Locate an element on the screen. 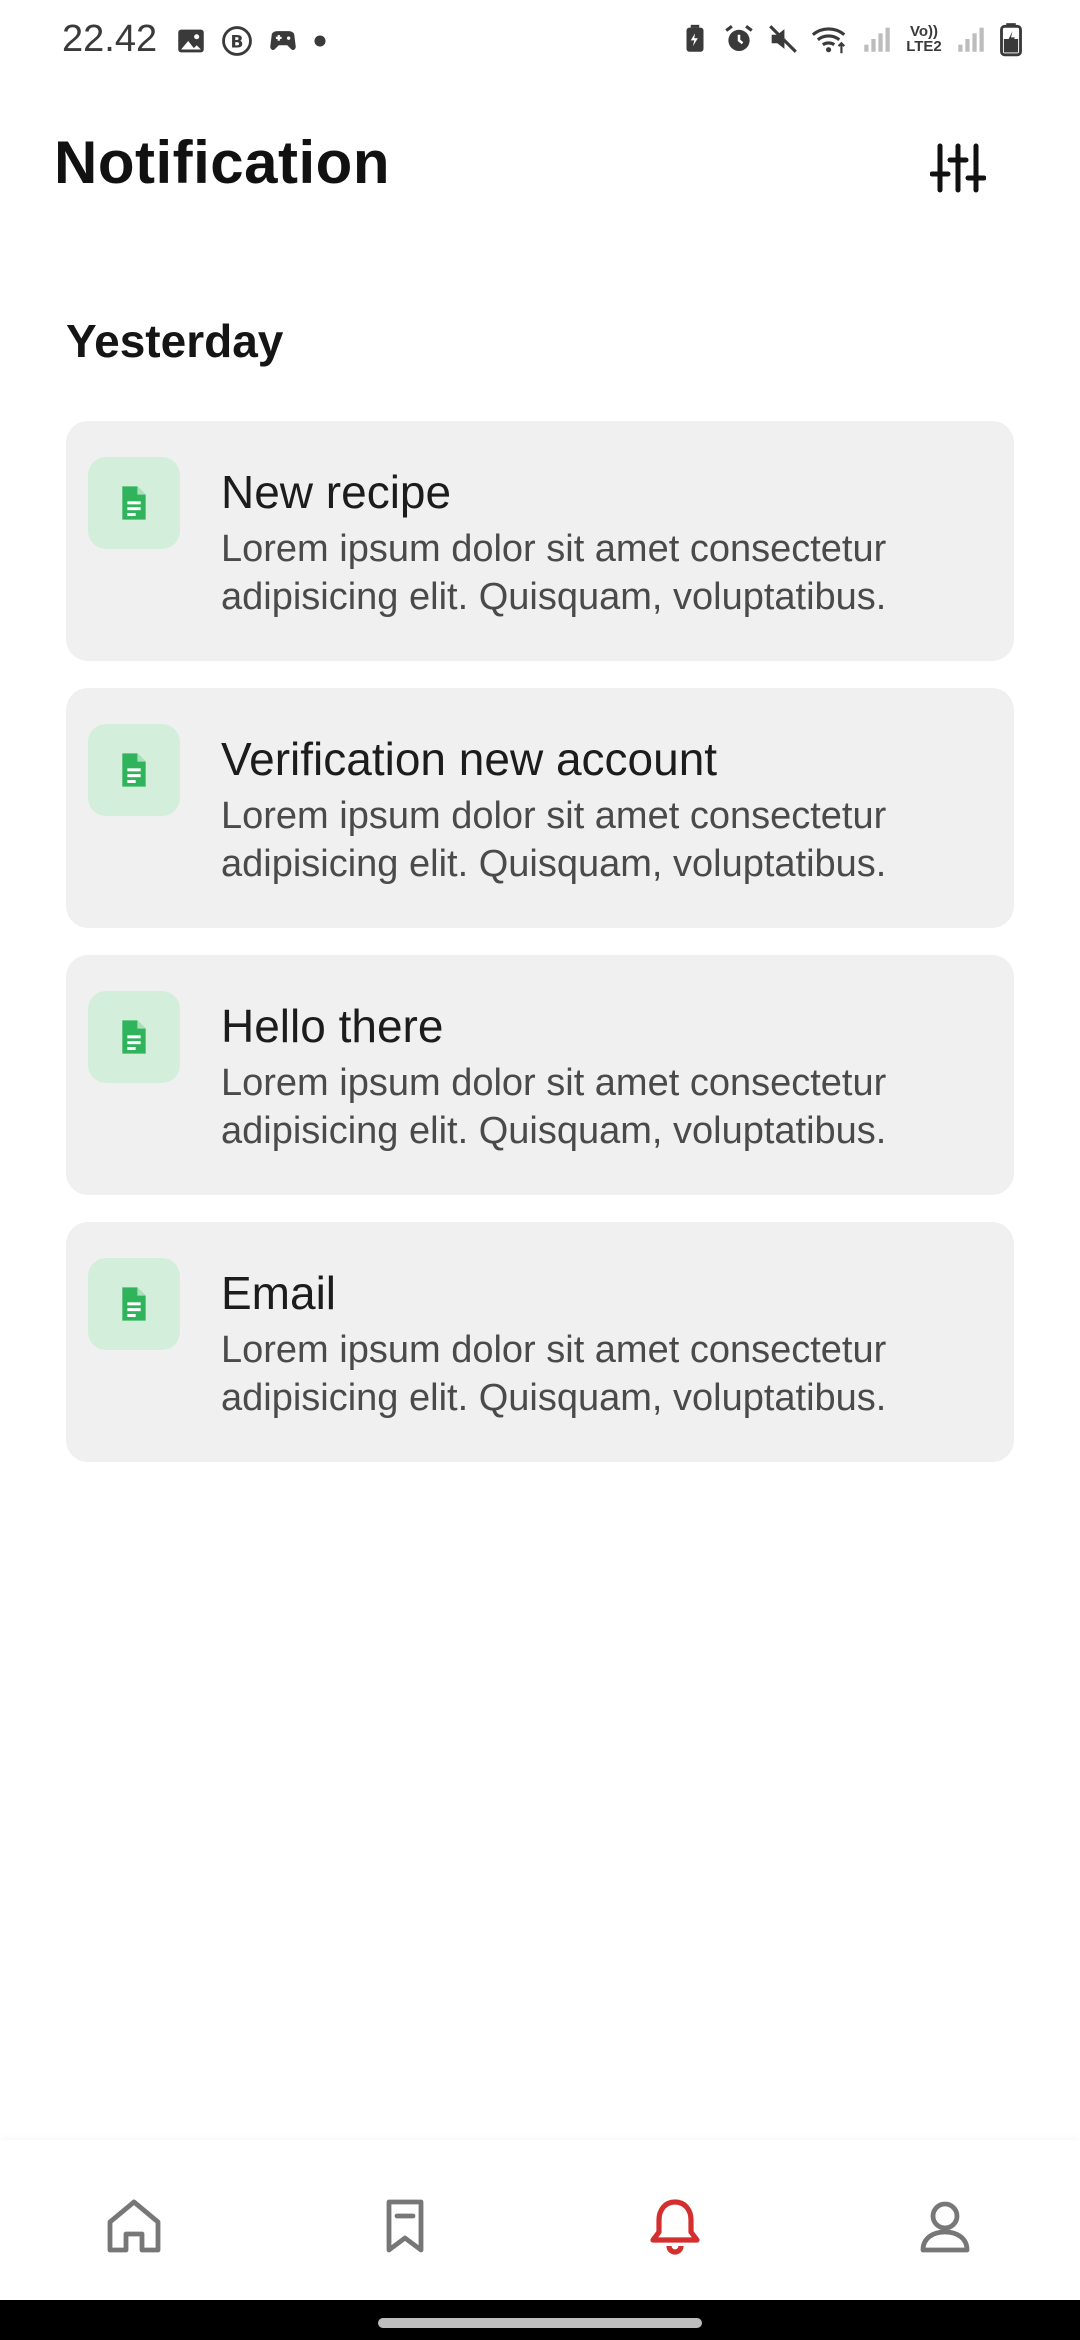 This screenshot has width=1080, height=2340. mute-icon is located at coordinates (783, 39).